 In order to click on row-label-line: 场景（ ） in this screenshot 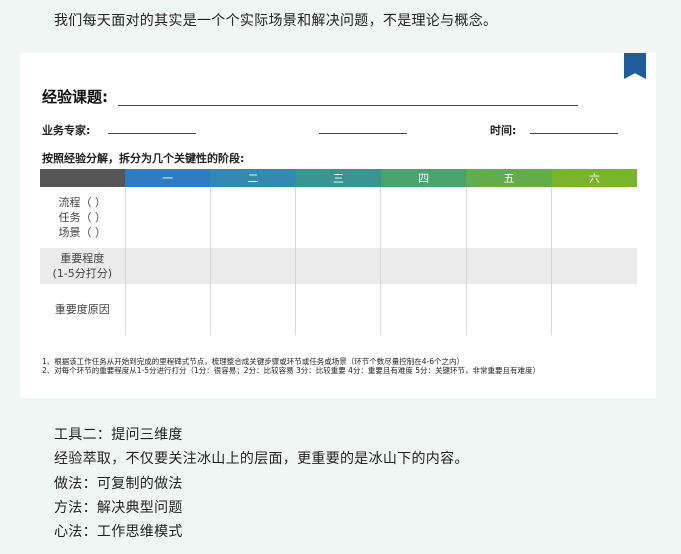, I will do `click(82, 232)`.